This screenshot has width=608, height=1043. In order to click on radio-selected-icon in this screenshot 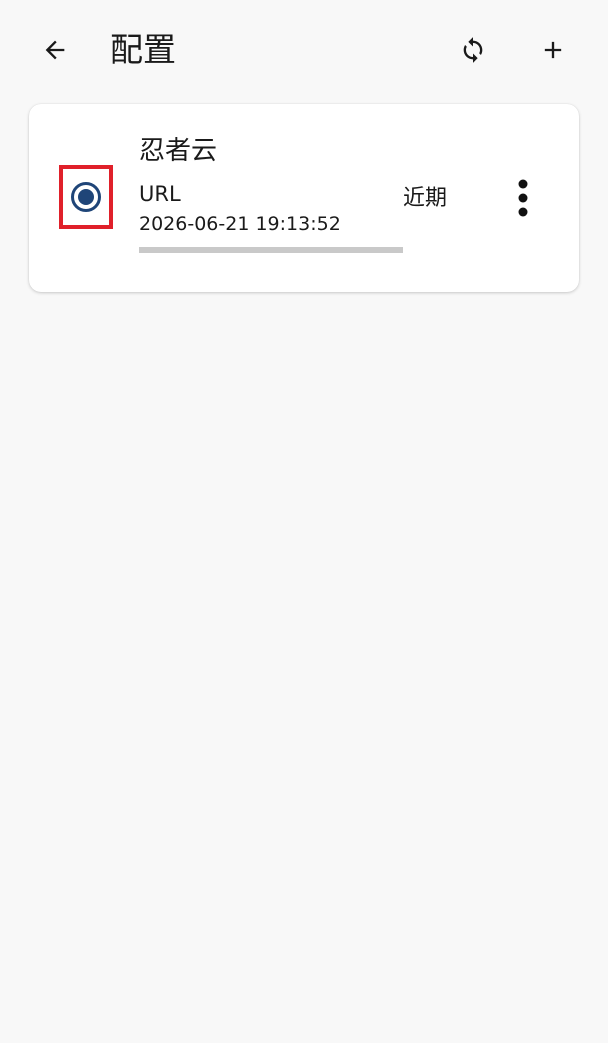, I will do `click(86, 197)`.